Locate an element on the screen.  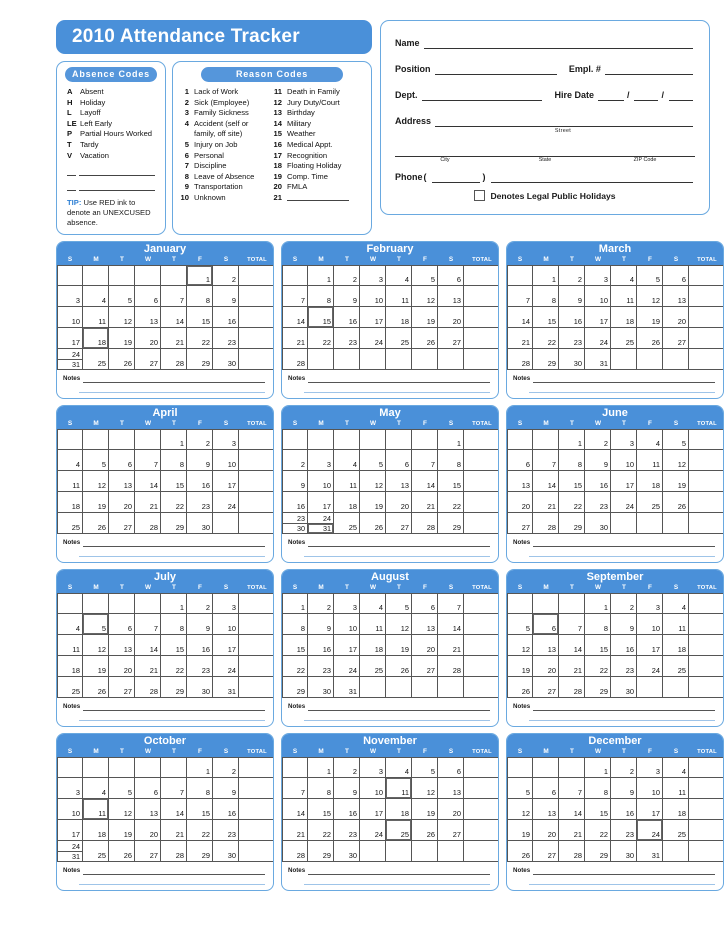
phone-area-code-field is located at coordinates (455, 177).